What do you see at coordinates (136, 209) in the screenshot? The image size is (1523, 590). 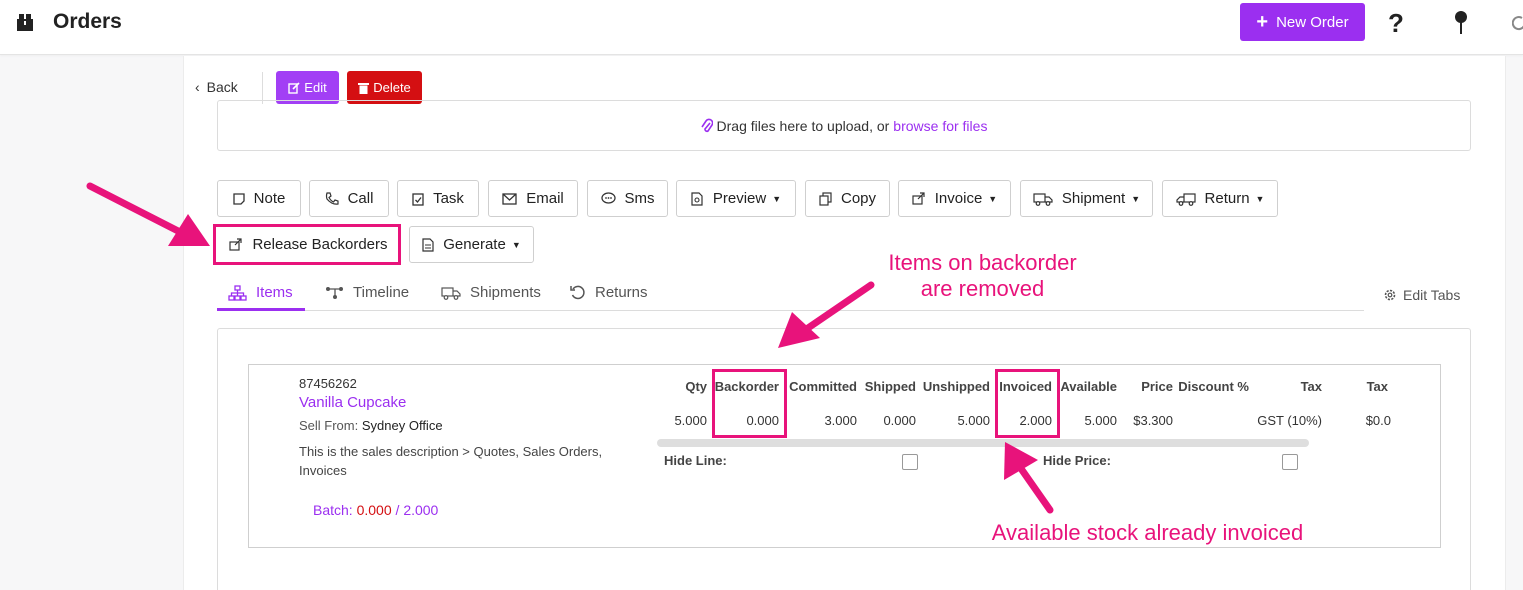 I see `arrow-to-release-backorders` at bounding box center [136, 209].